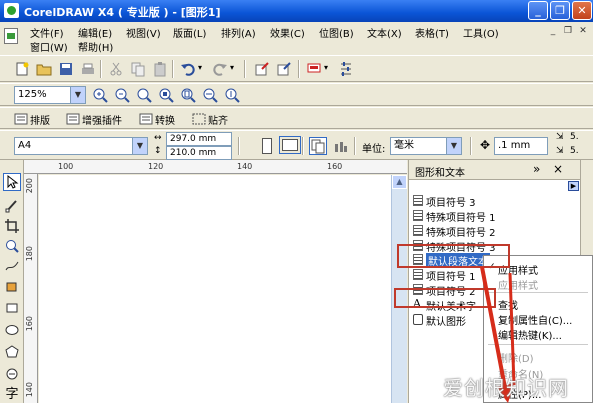 Image resolution: width=593 pixels, height=403 pixels. What do you see at coordinates (558, 169) in the screenshot?
I see `docker-close-icon: ×` at bounding box center [558, 169].